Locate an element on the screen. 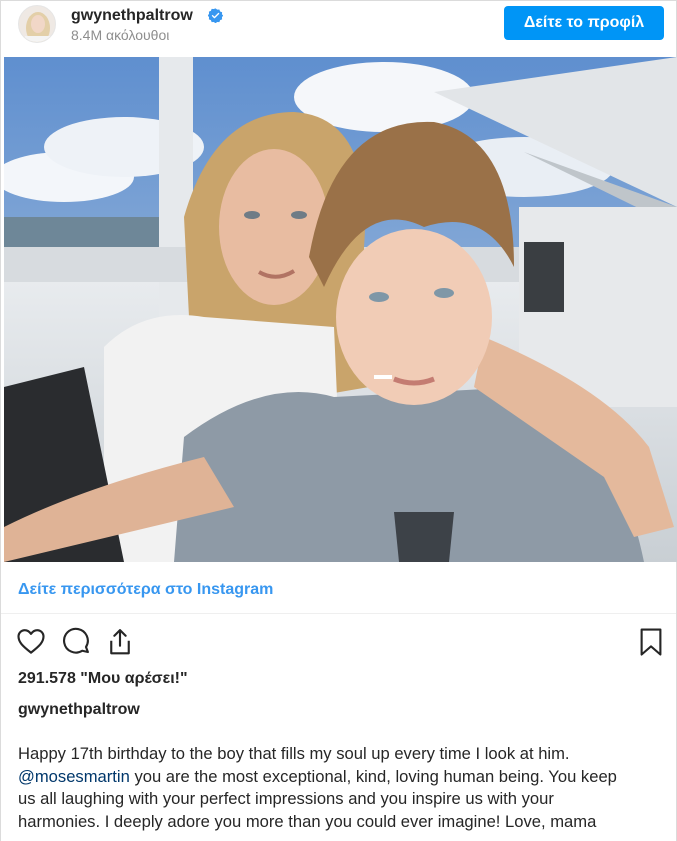 This screenshot has height=841, width=677. view-profile-button: Δείτε το προφίλ is located at coordinates (584, 23).